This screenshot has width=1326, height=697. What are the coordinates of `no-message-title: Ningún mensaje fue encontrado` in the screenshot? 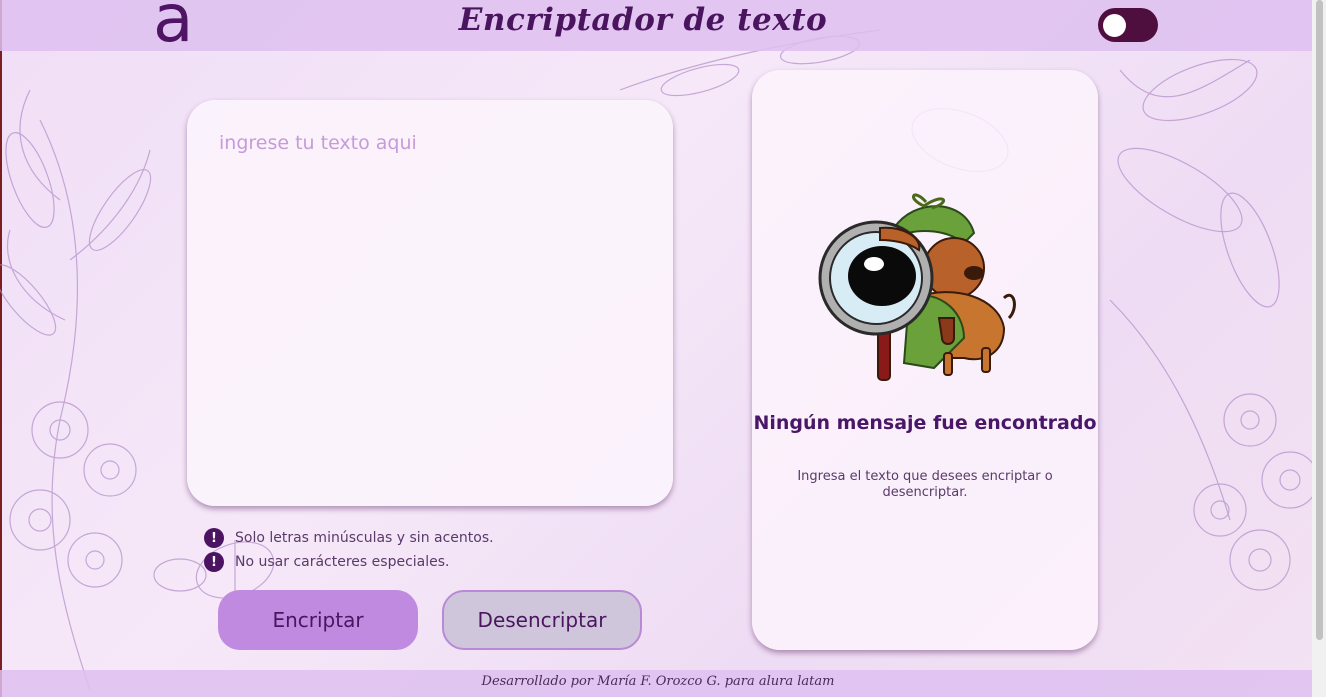 It's located at (925, 423).